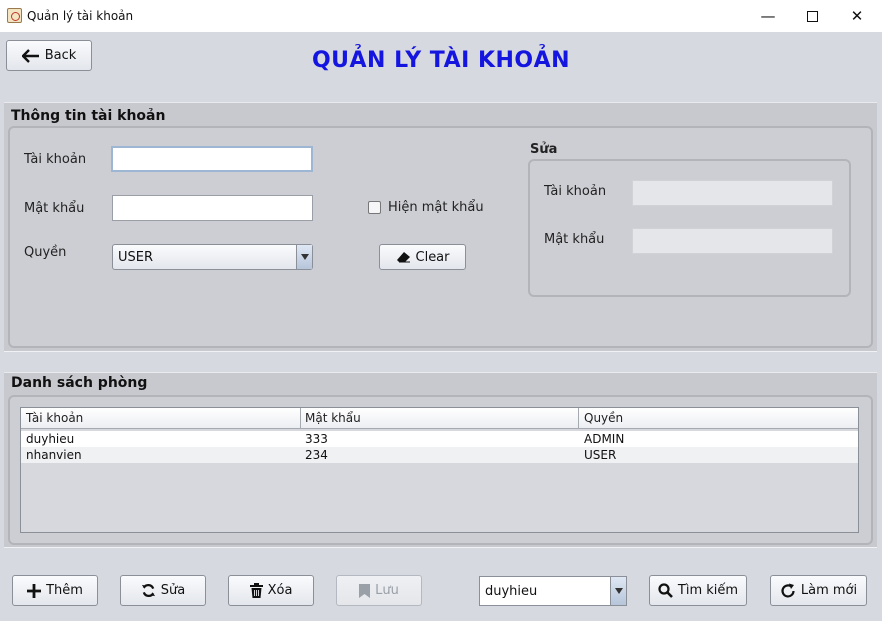 The image size is (882, 621). What do you see at coordinates (80, 16) in the screenshot?
I see `window-title: Quản lý tài khoản` at bounding box center [80, 16].